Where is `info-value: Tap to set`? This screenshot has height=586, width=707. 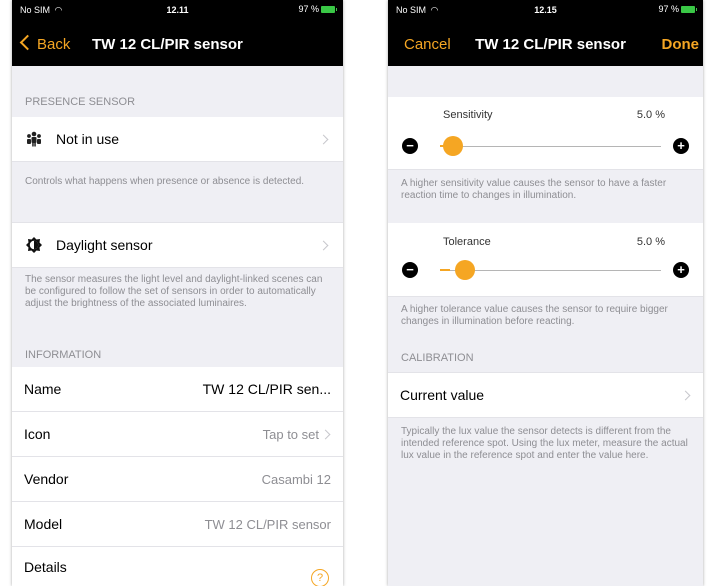
info-value: Tap to set is located at coordinates (290, 434).